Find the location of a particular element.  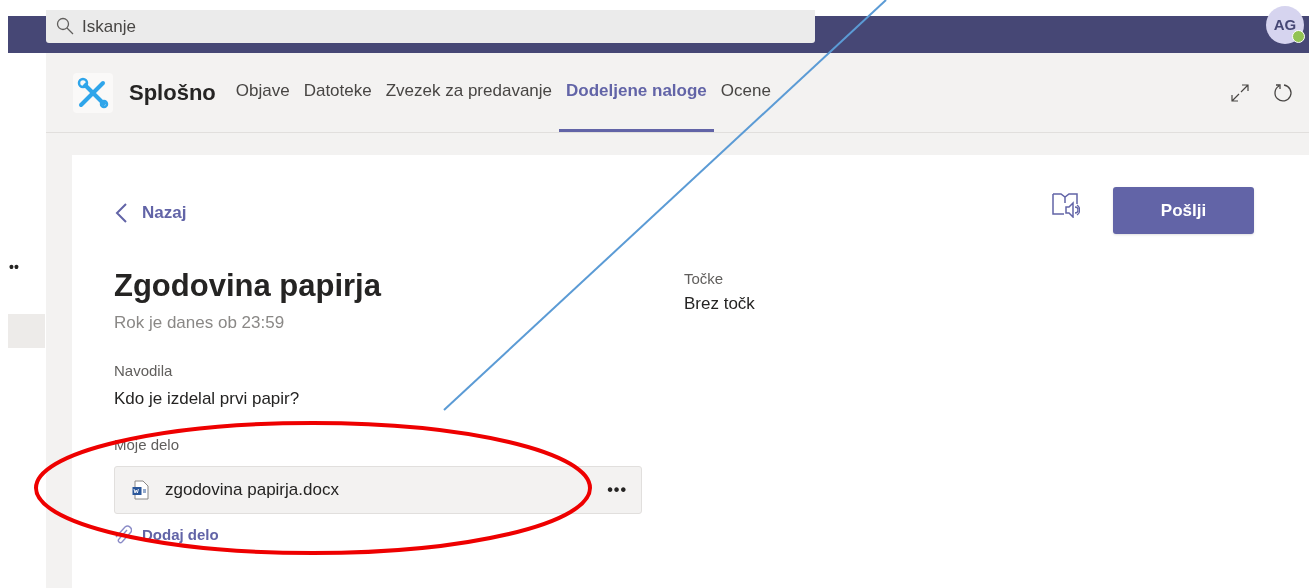

file-attachment: zgodovina papirja.docx ••• is located at coordinates (378, 490).